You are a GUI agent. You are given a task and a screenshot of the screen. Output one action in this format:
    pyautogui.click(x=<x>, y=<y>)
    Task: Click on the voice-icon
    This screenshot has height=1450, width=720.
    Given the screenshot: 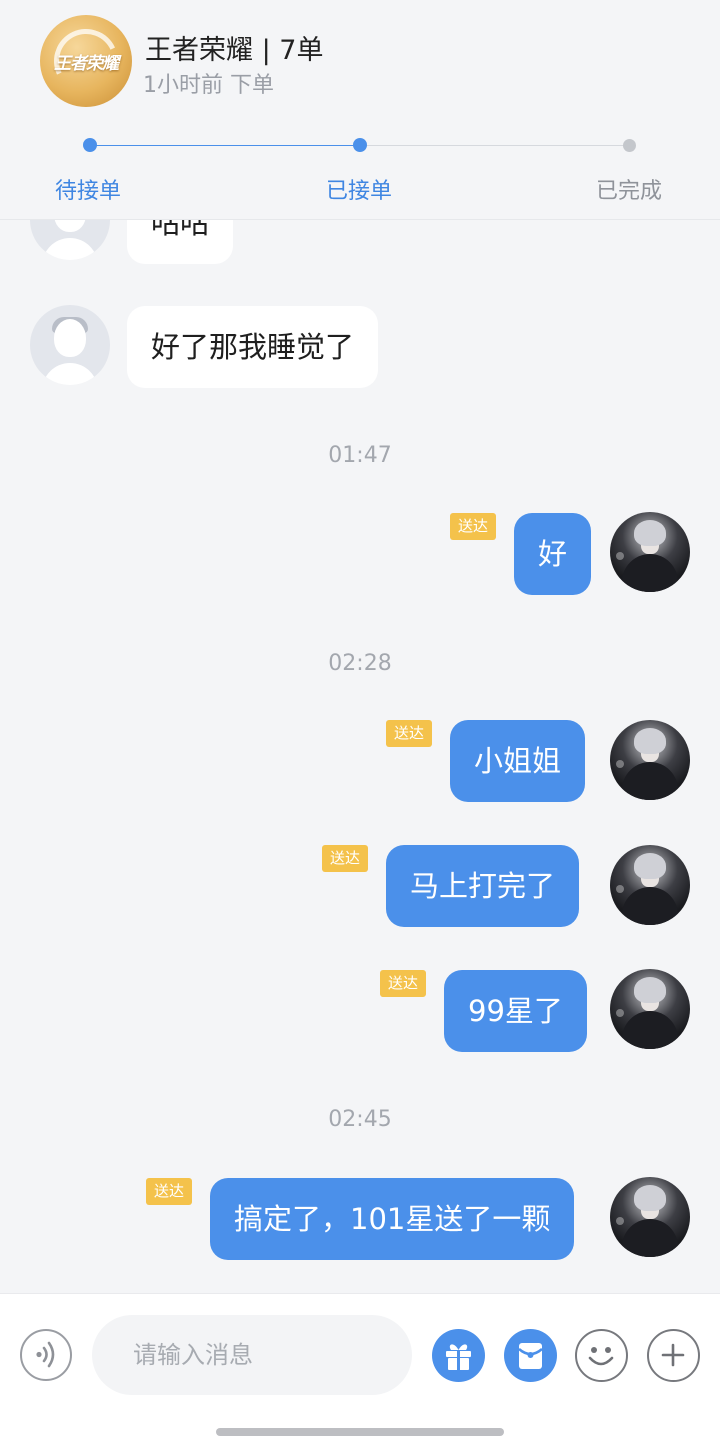 What is the action you would take?
    pyautogui.click(x=45, y=1354)
    